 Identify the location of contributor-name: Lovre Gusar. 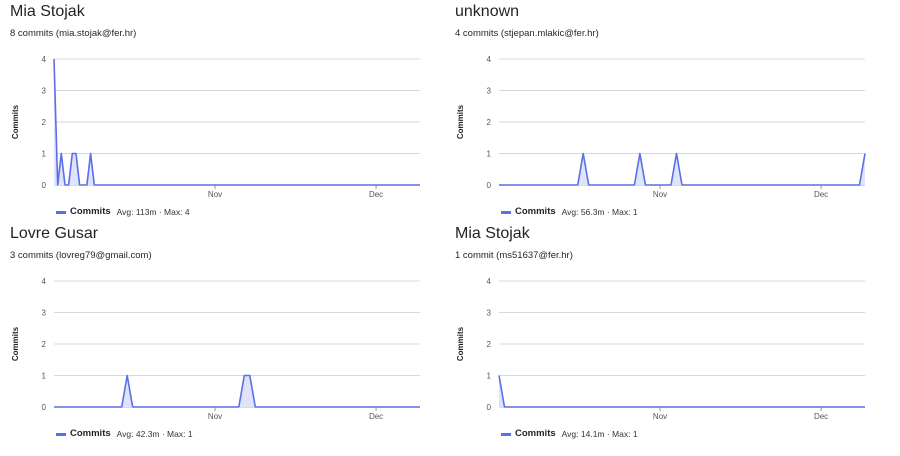
(54, 233).